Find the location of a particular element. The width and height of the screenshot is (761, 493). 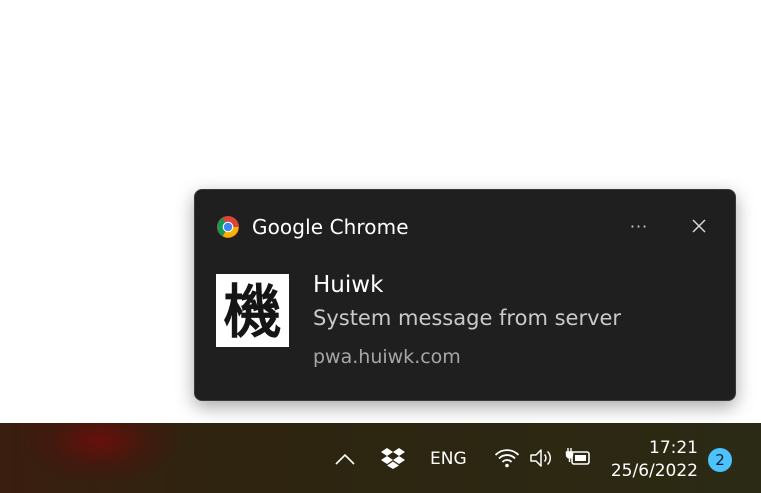

volume-button is located at coordinates (542, 458).